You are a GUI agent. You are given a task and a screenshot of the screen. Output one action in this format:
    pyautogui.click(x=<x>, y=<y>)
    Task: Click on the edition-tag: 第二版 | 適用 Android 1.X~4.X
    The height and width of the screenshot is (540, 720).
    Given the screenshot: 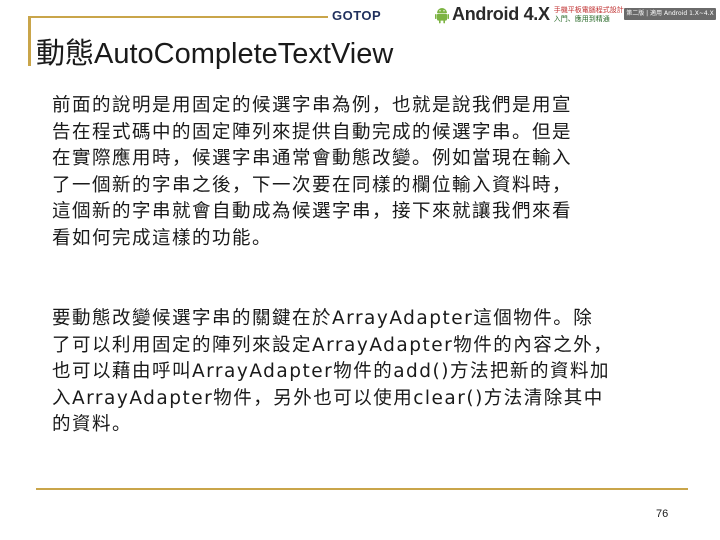 What is the action you would take?
    pyautogui.click(x=670, y=14)
    